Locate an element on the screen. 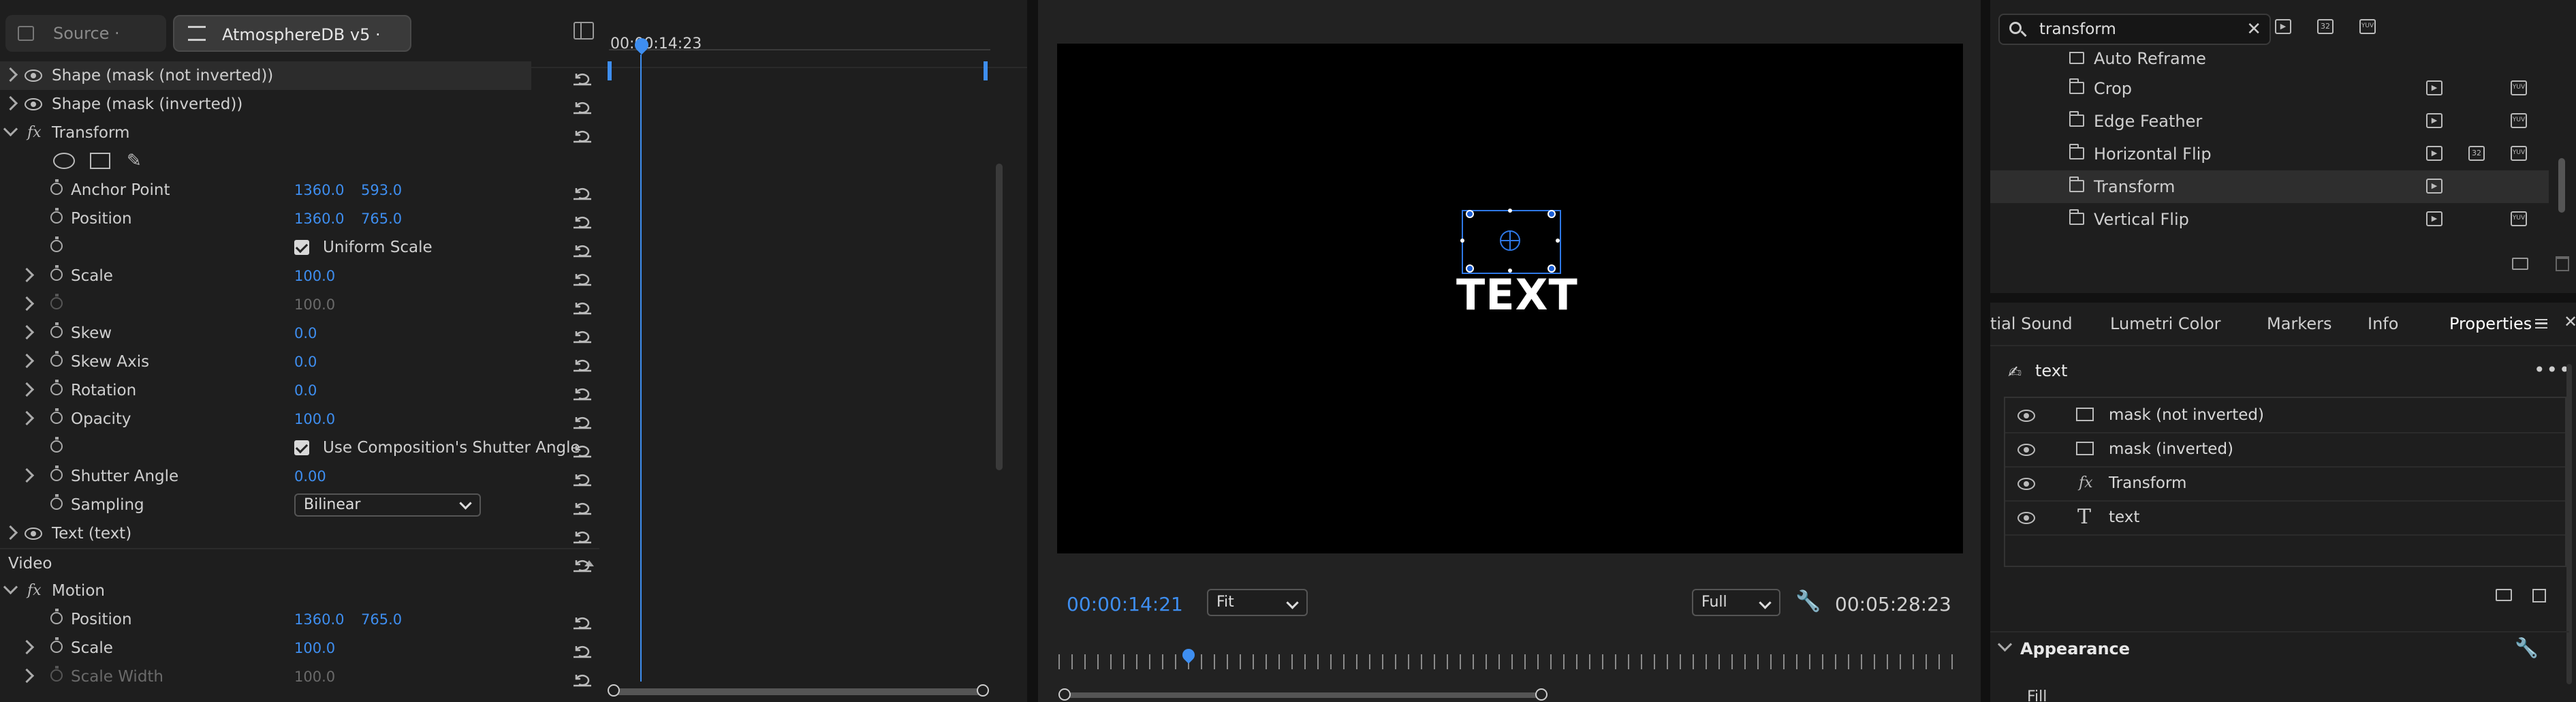 Image resolution: width=2576 pixels, height=702 pixels. tab-atmospheredb: AtmosphereDB v5 · Graphic is located at coordinates (292, 48).